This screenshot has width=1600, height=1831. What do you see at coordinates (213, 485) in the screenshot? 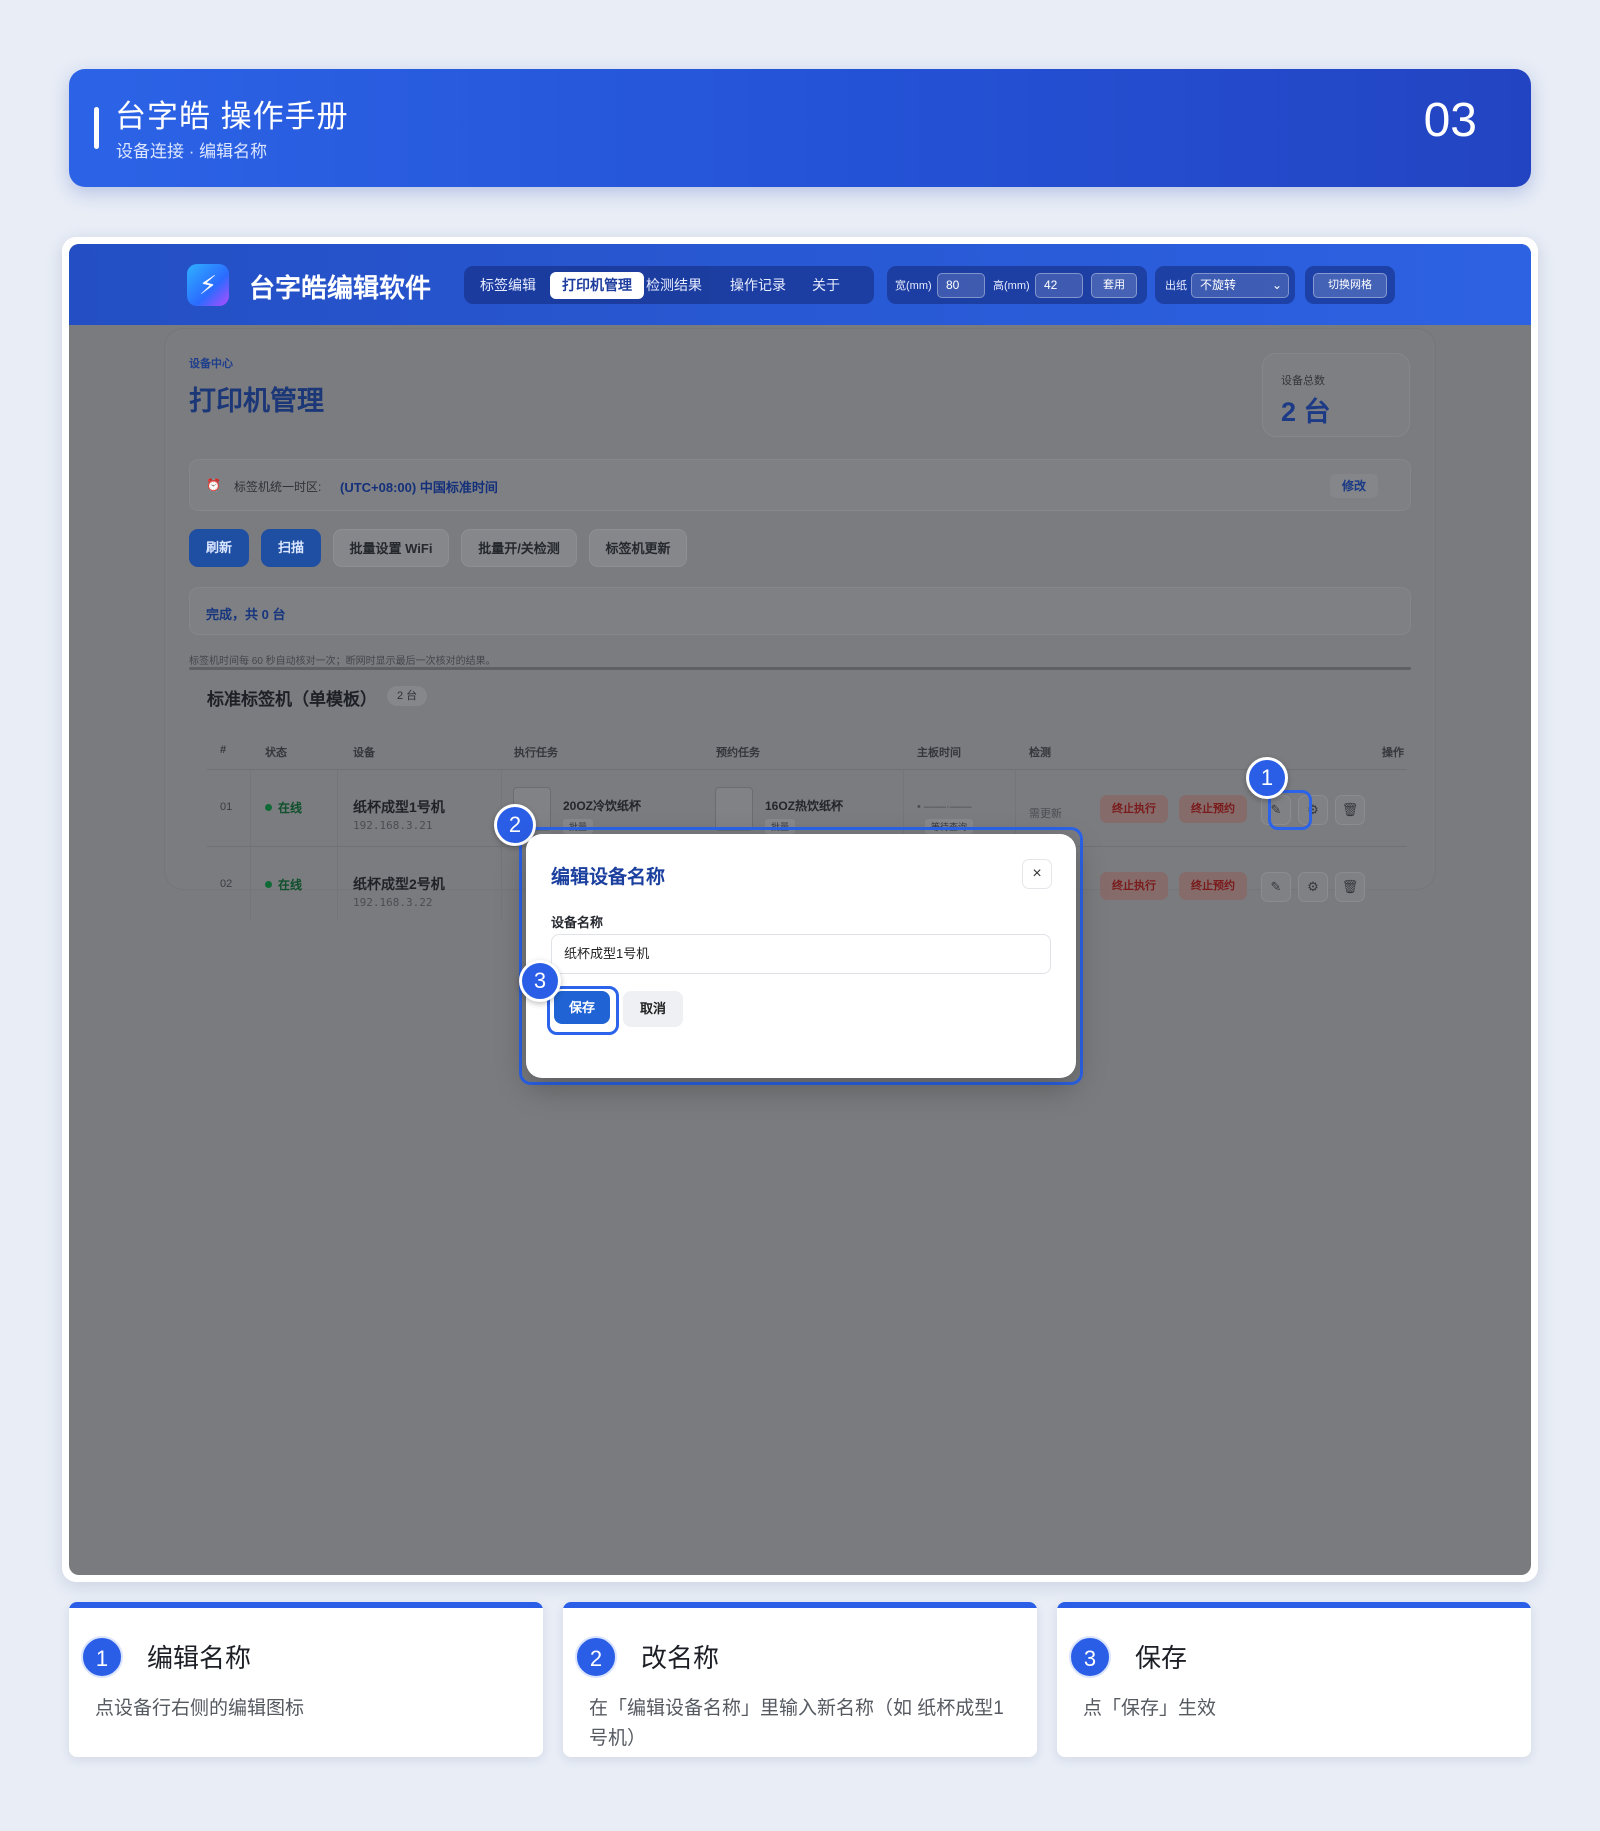
I see `alarm-clock-icon: ⏰` at bounding box center [213, 485].